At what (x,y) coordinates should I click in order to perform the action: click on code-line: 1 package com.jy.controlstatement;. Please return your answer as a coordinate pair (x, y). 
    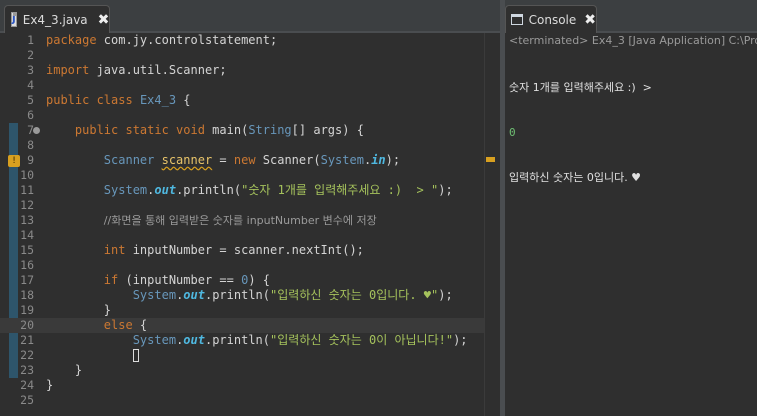
    Looking at the image, I should click on (242, 40).